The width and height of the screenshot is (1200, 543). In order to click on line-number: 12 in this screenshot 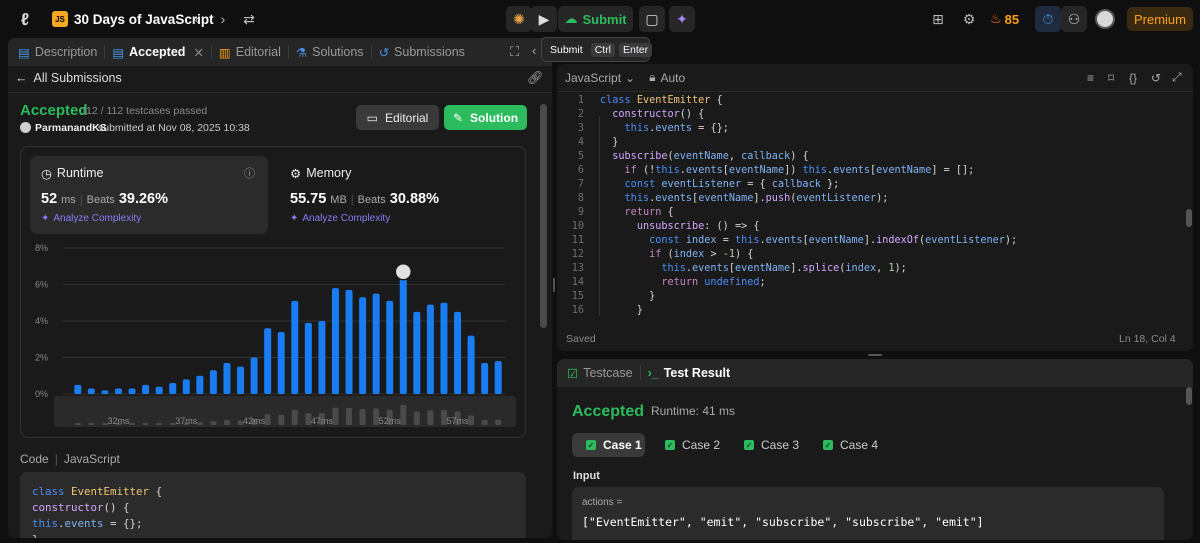, I will do `click(577, 254)`.